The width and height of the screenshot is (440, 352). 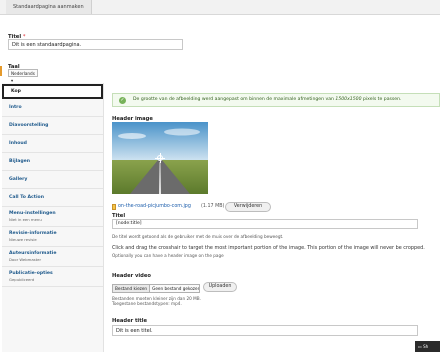 I want to click on video-type-help: Toegestane bestandstypen: mp4., so click(x=147, y=303).